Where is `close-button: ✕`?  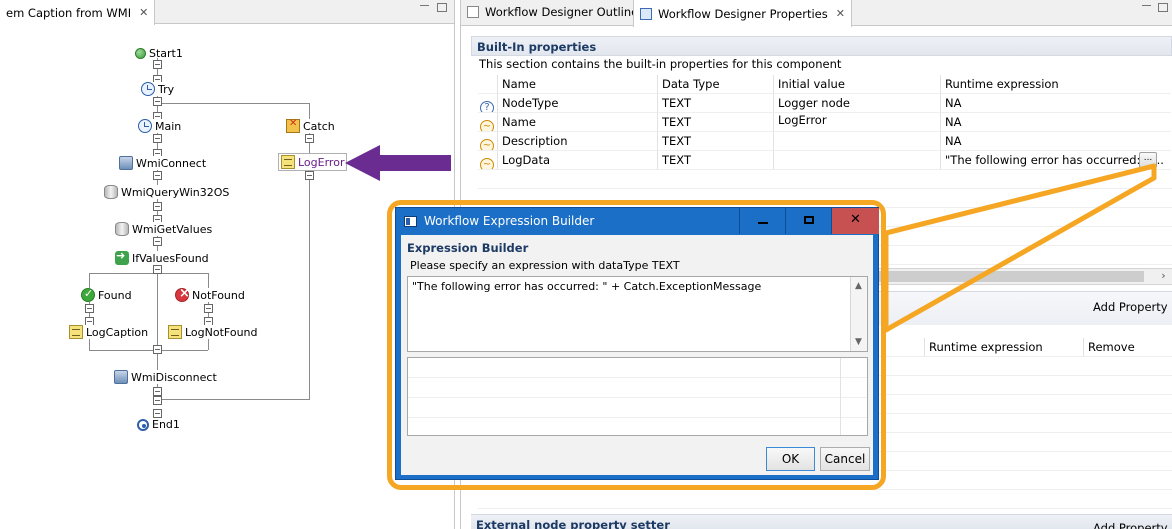
close-button: ✕ is located at coordinates (855, 221).